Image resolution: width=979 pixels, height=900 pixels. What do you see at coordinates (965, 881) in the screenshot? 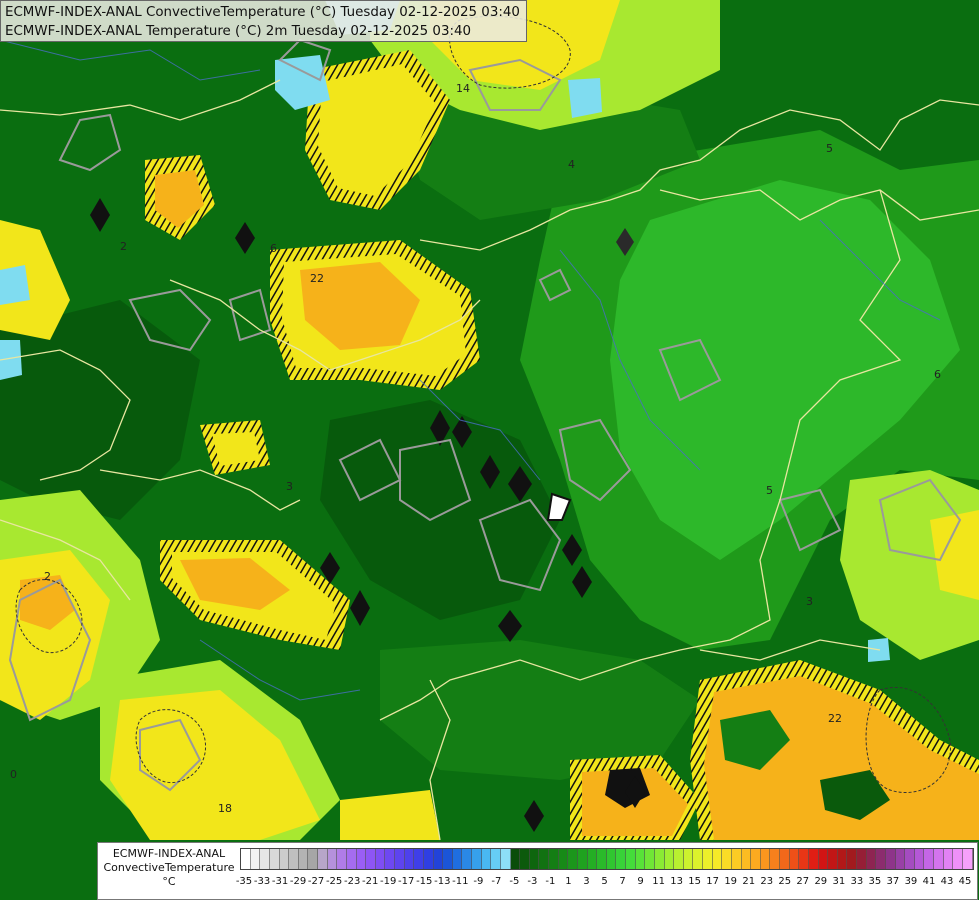
I see `legend-tick-label: 45` at bounding box center [965, 881].